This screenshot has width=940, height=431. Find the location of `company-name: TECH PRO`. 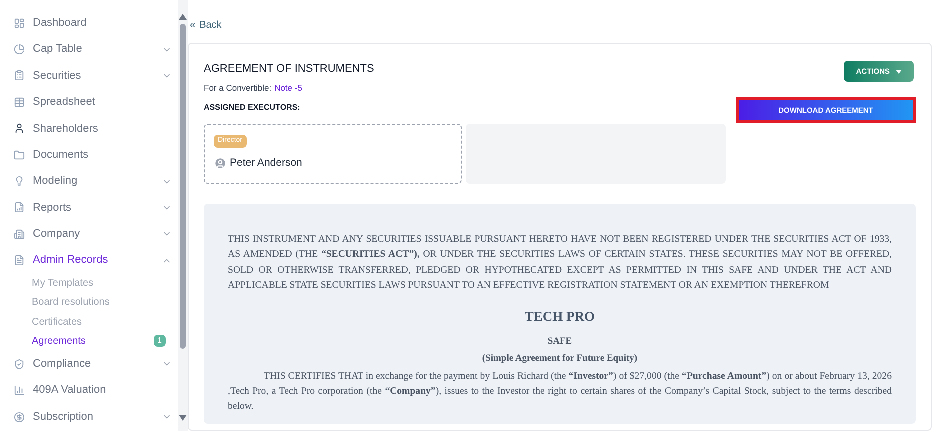

company-name: TECH PRO is located at coordinates (560, 317).